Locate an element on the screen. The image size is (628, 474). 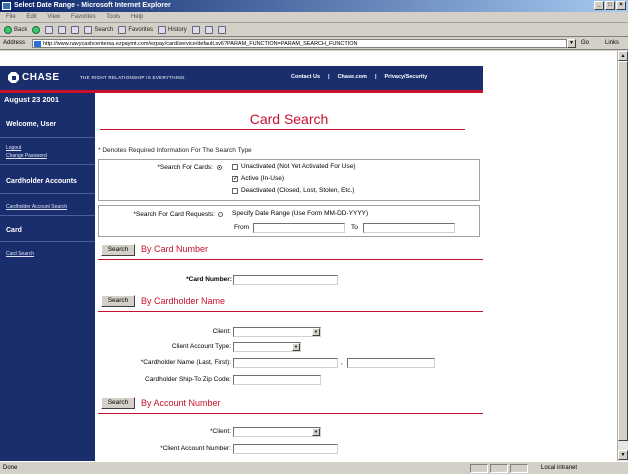
ie-icon is located at coordinates (6, 6).